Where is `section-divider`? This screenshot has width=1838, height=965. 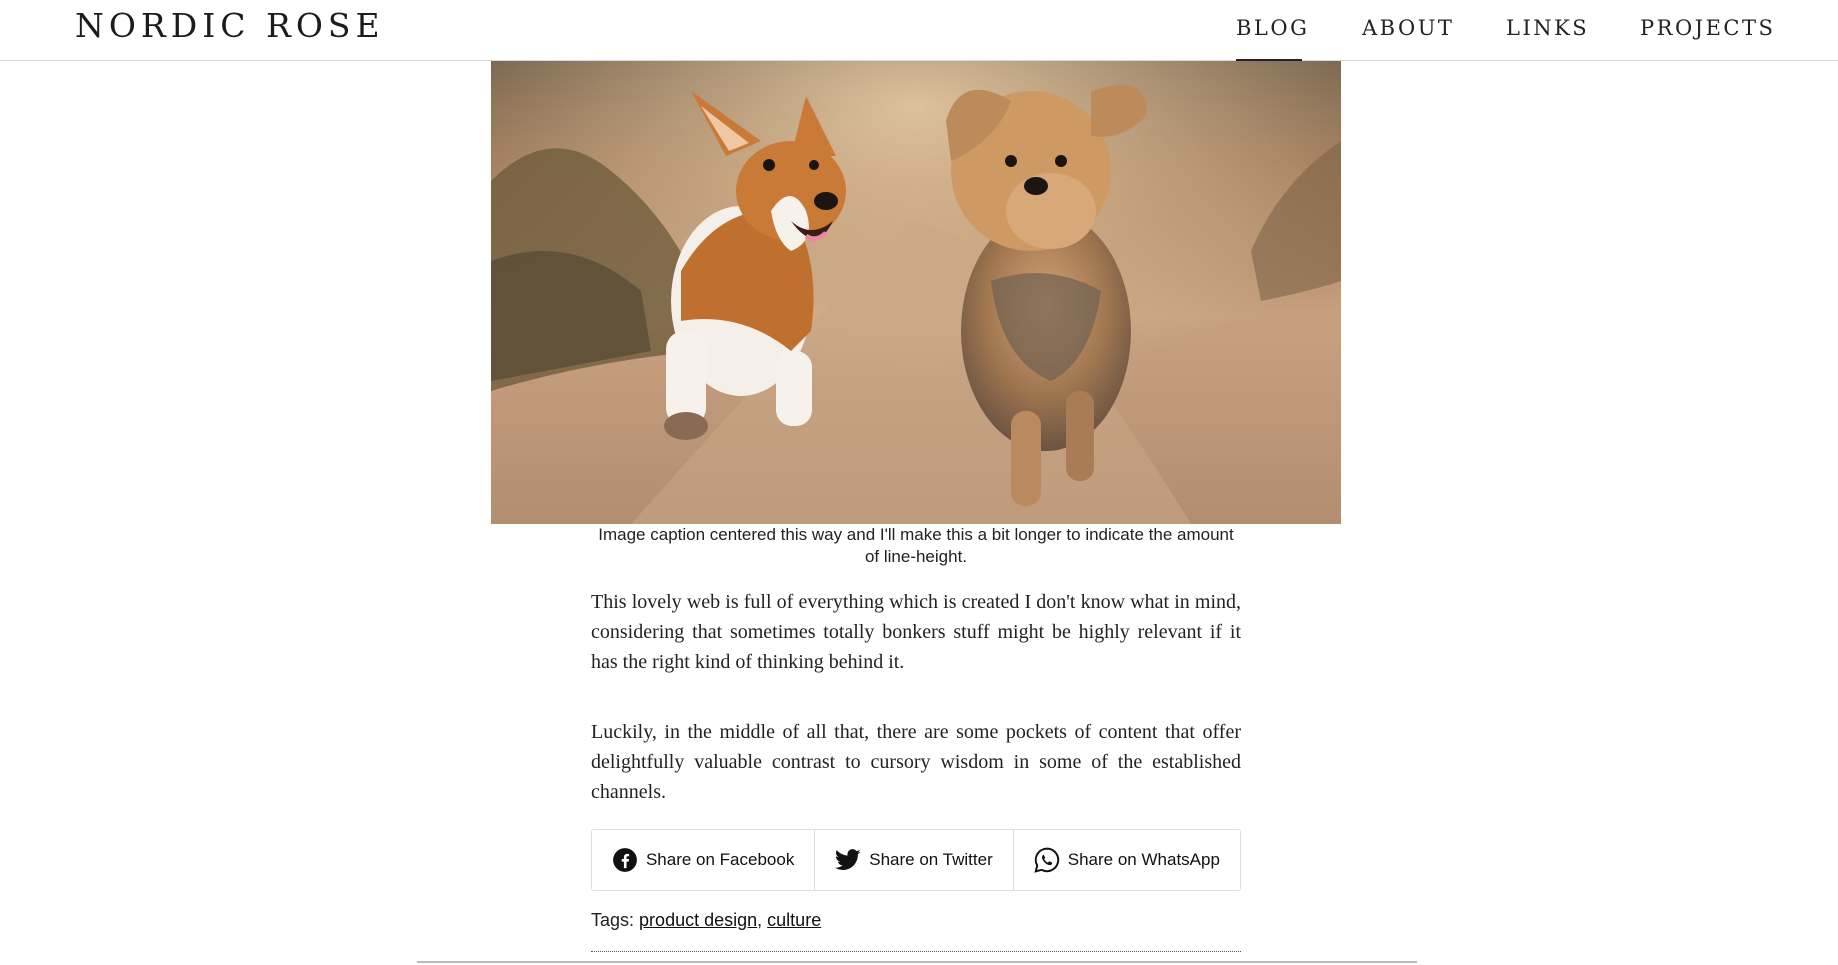
section-divider is located at coordinates (916, 951).